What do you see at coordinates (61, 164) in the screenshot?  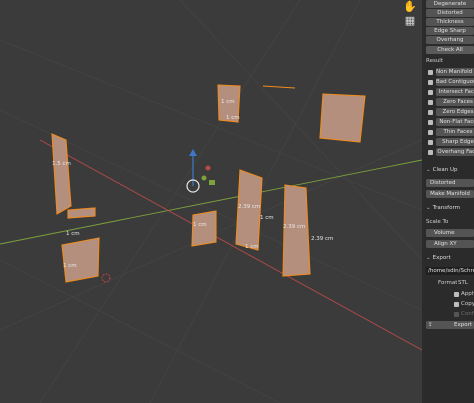 I see `dim-label: 1.5 cm` at bounding box center [61, 164].